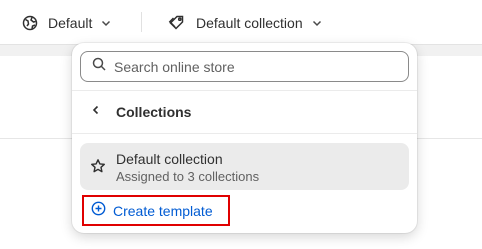 The height and width of the screenshot is (249, 482). Describe the element at coordinates (30, 23) in the screenshot. I see `globe-icon` at that location.